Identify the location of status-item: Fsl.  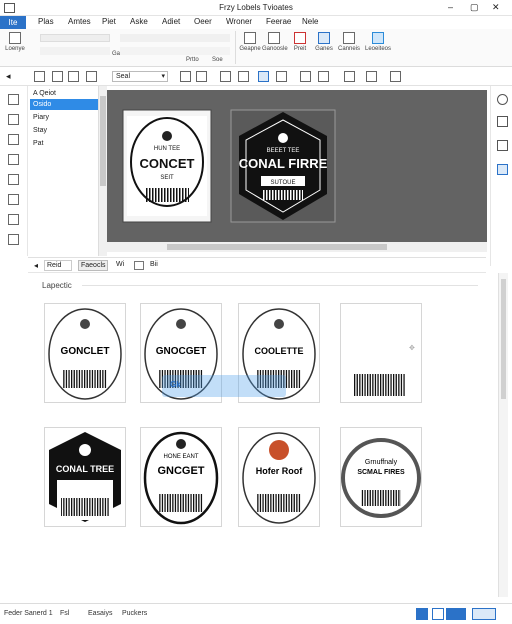
(64, 613).